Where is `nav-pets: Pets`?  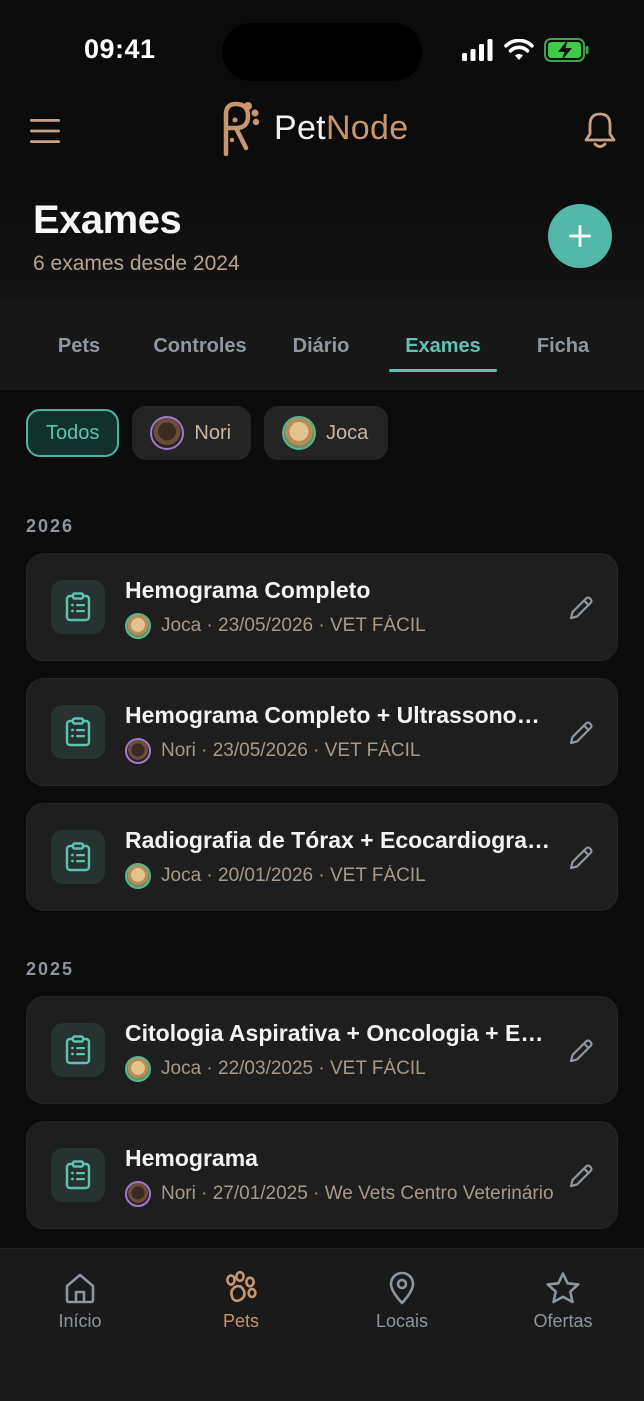 nav-pets: Pets is located at coordinates (241, 1301).